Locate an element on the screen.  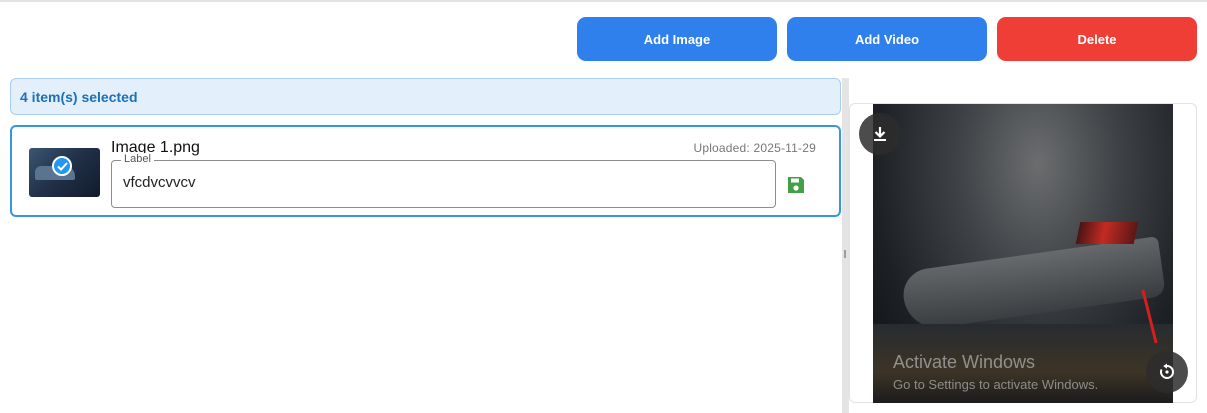
resize-grip-icon is located at coordinates (845, 254).